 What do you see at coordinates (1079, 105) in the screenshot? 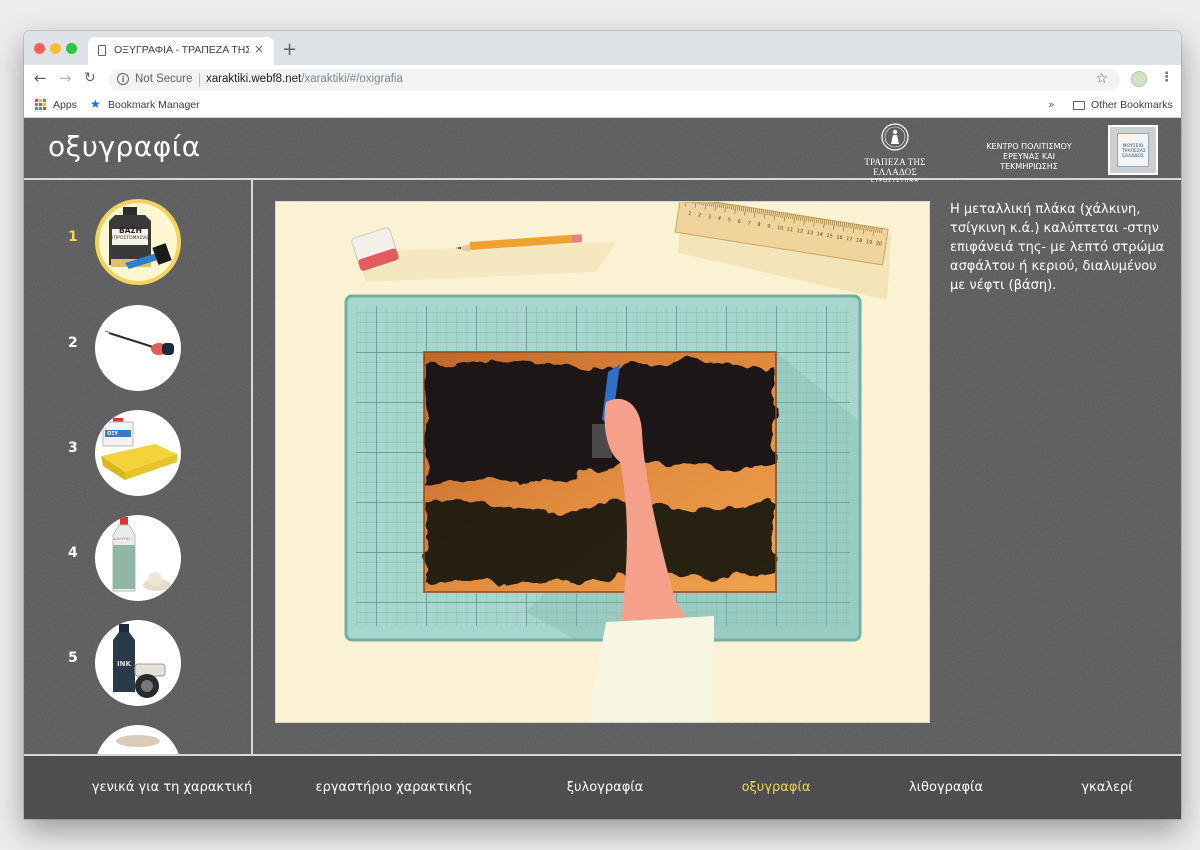
I see `folder-icon` at bounding box center [1079, 105].